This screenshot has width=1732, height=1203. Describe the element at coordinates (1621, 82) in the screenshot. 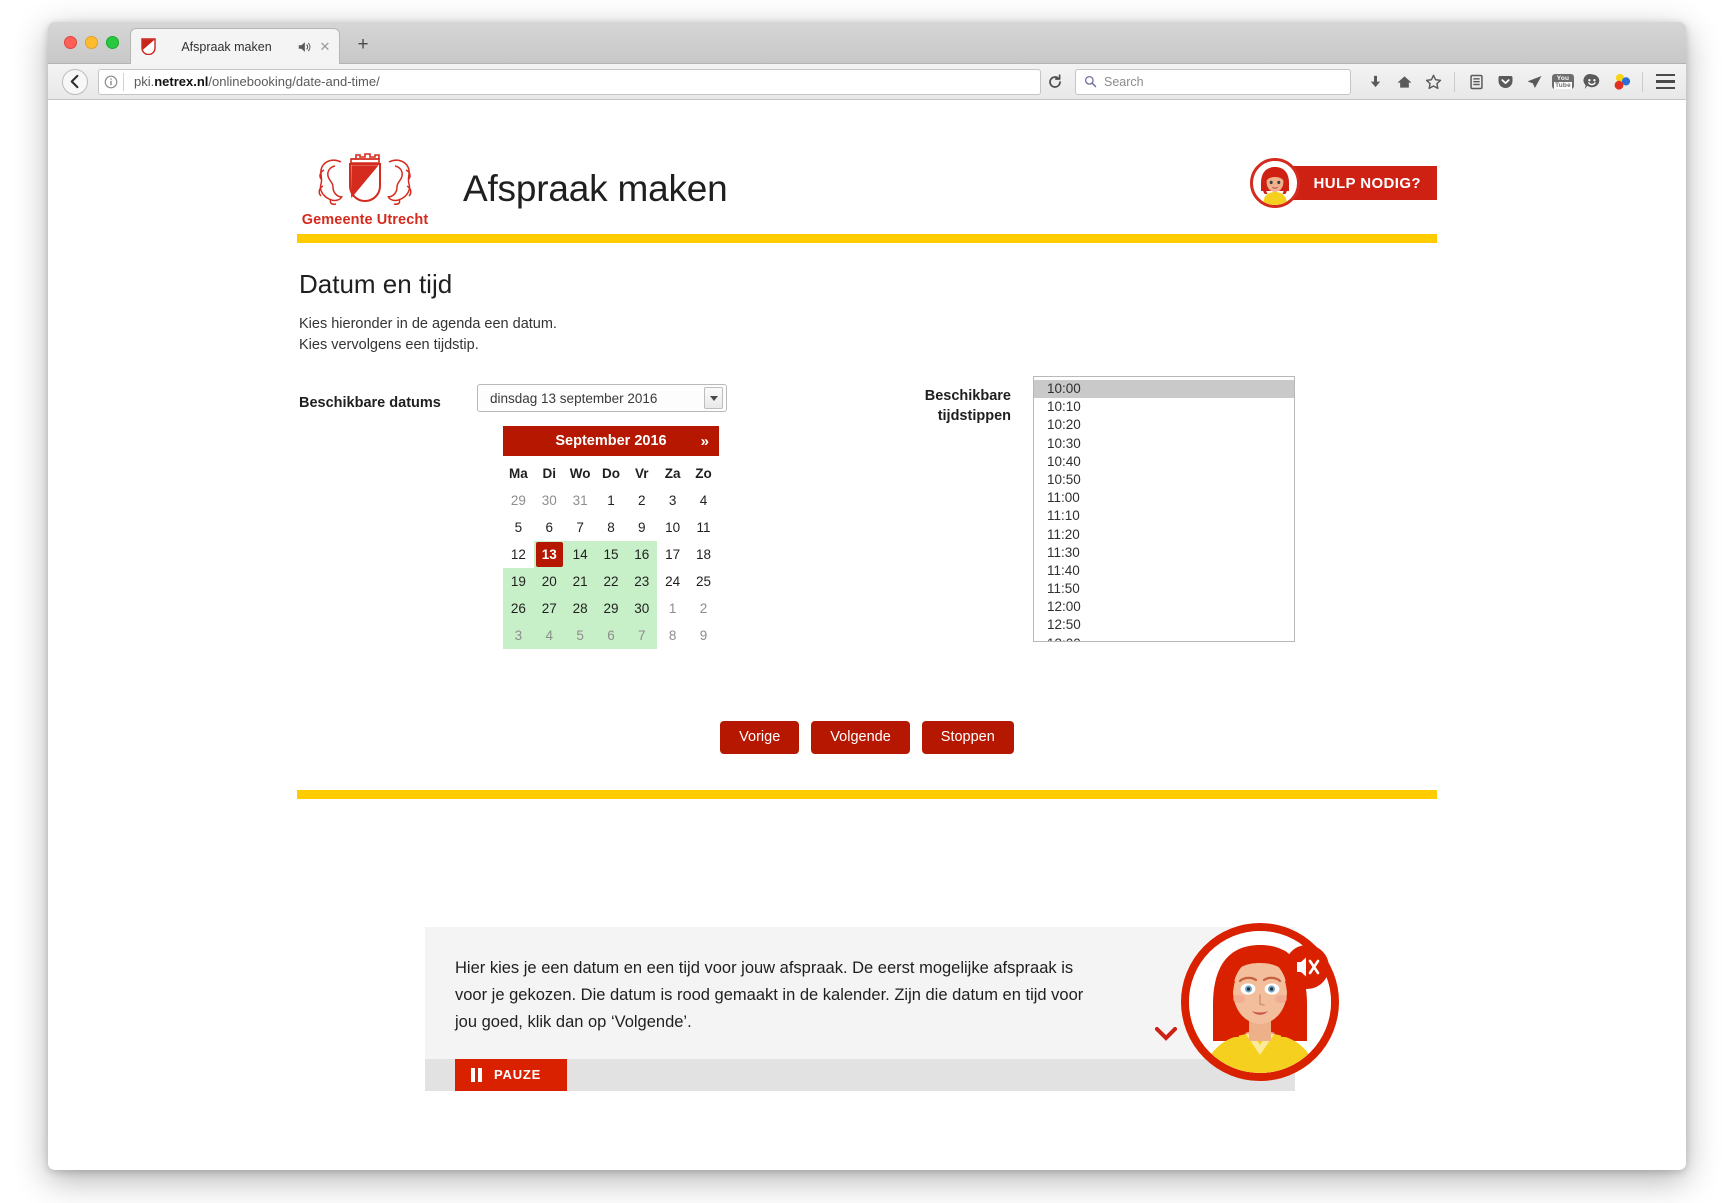

I see `colored-dots-icon` at that location.